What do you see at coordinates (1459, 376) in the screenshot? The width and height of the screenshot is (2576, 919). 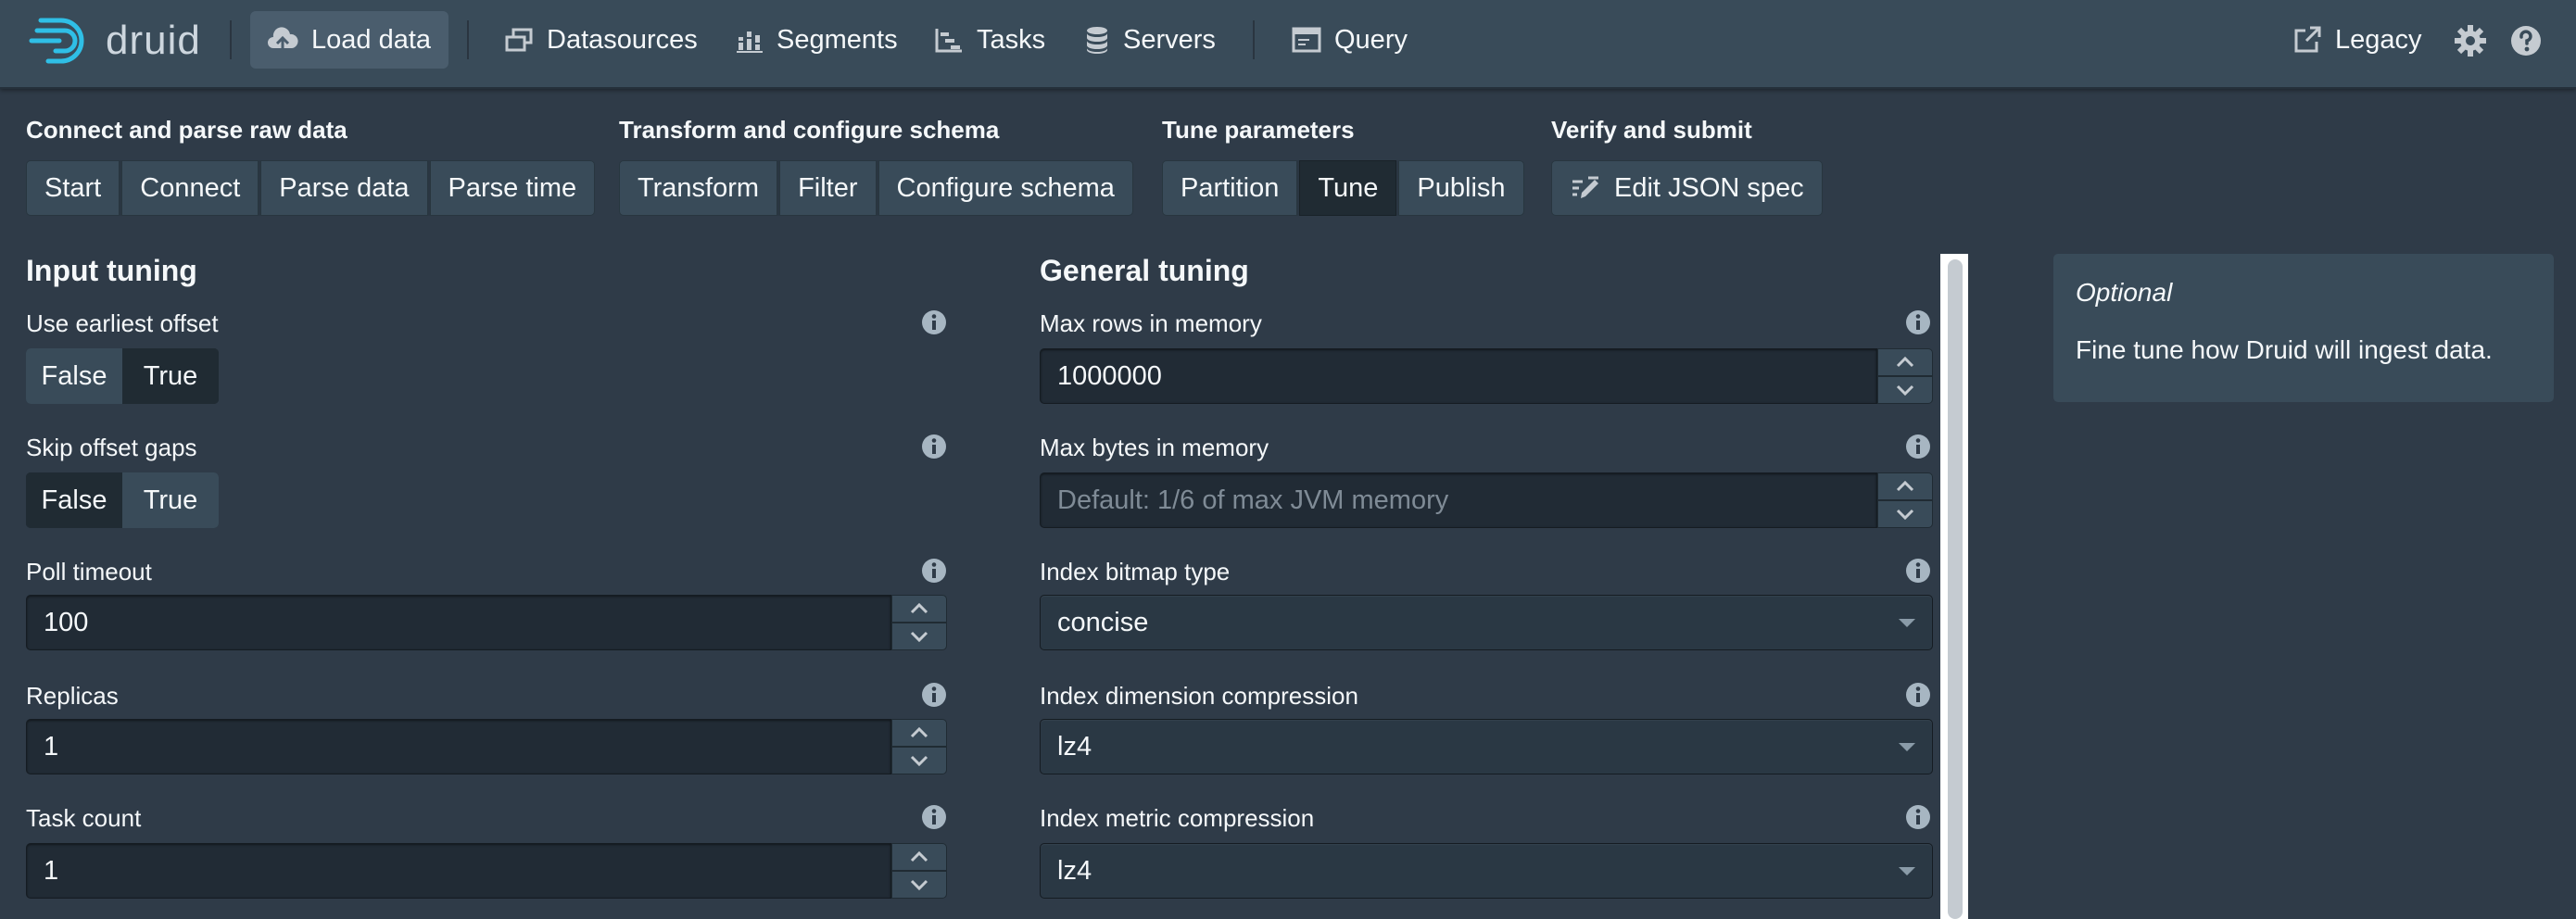 I see `max-rows-in-memory-input: 1000000` at bounding box center [1459, 376].